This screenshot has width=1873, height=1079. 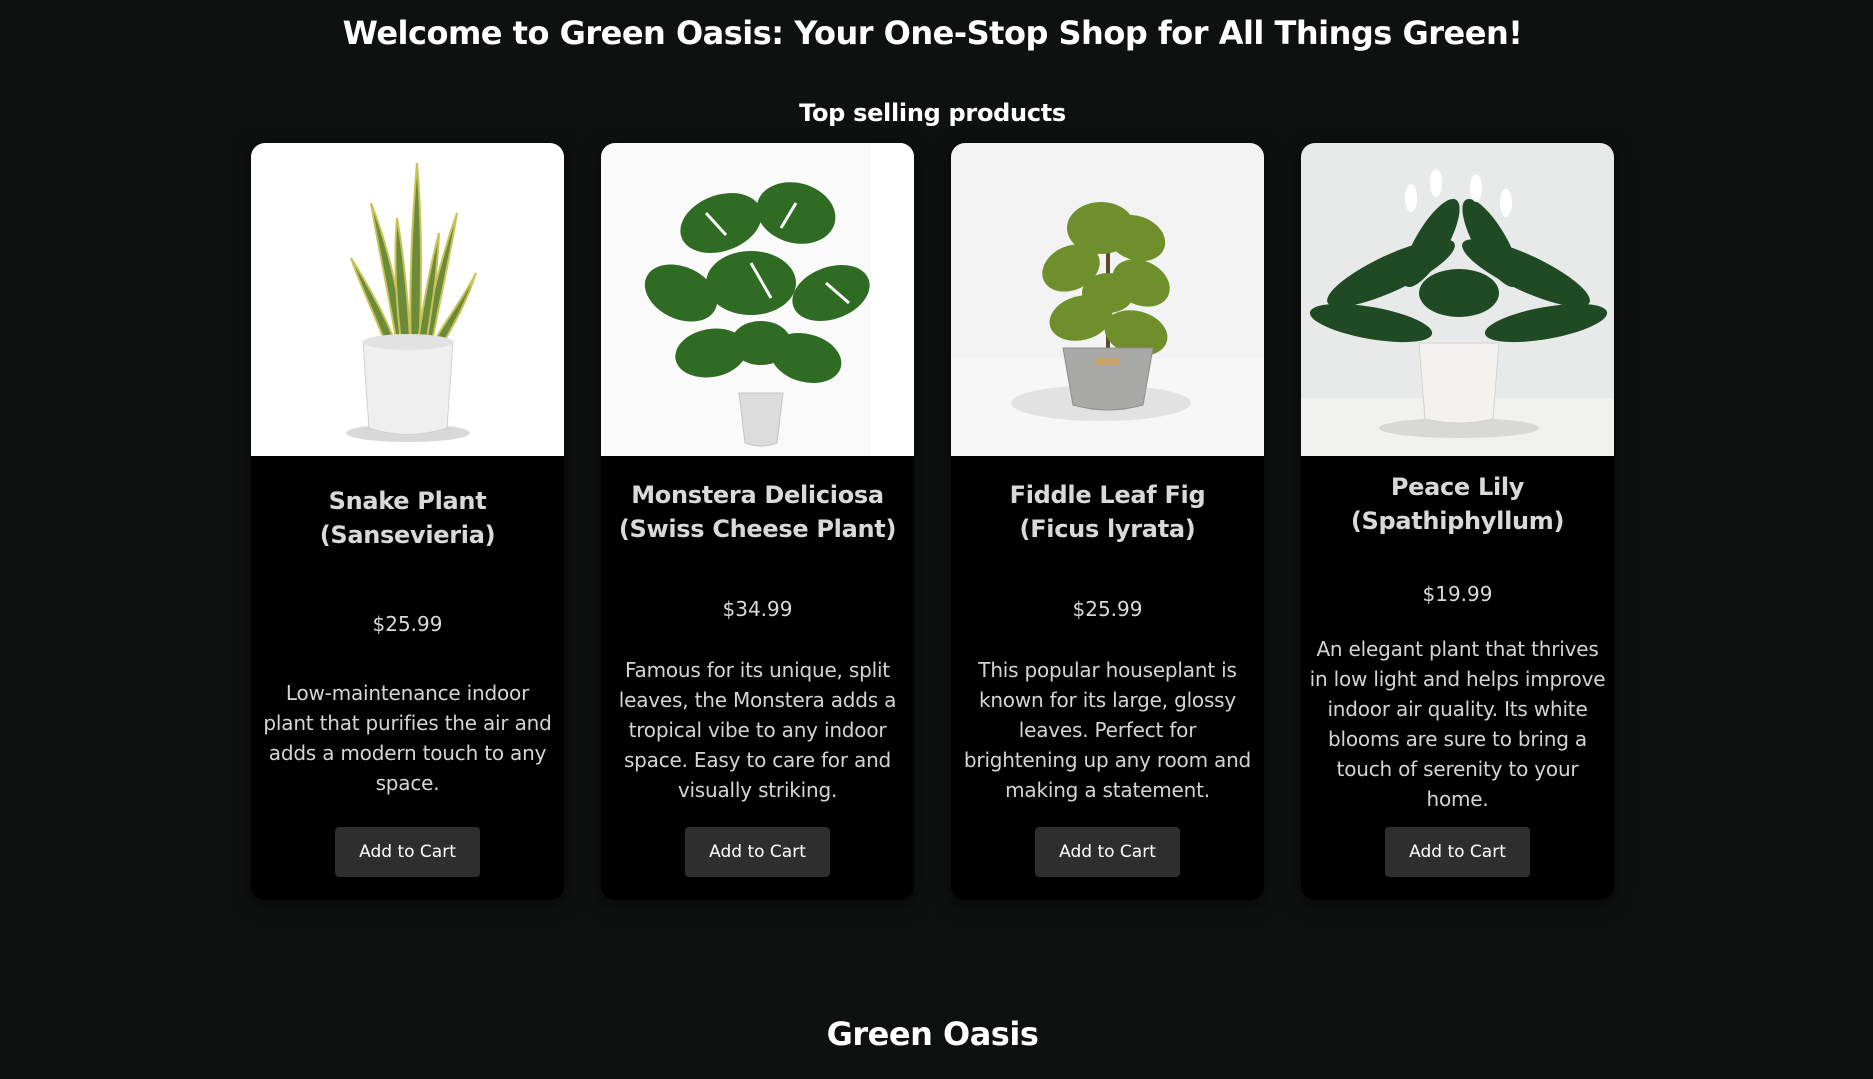 What do you see at coordinates (932, 1034) in the screenshot?
I see `footer-title: Green Oasis` at bounding box center [932, 1034].